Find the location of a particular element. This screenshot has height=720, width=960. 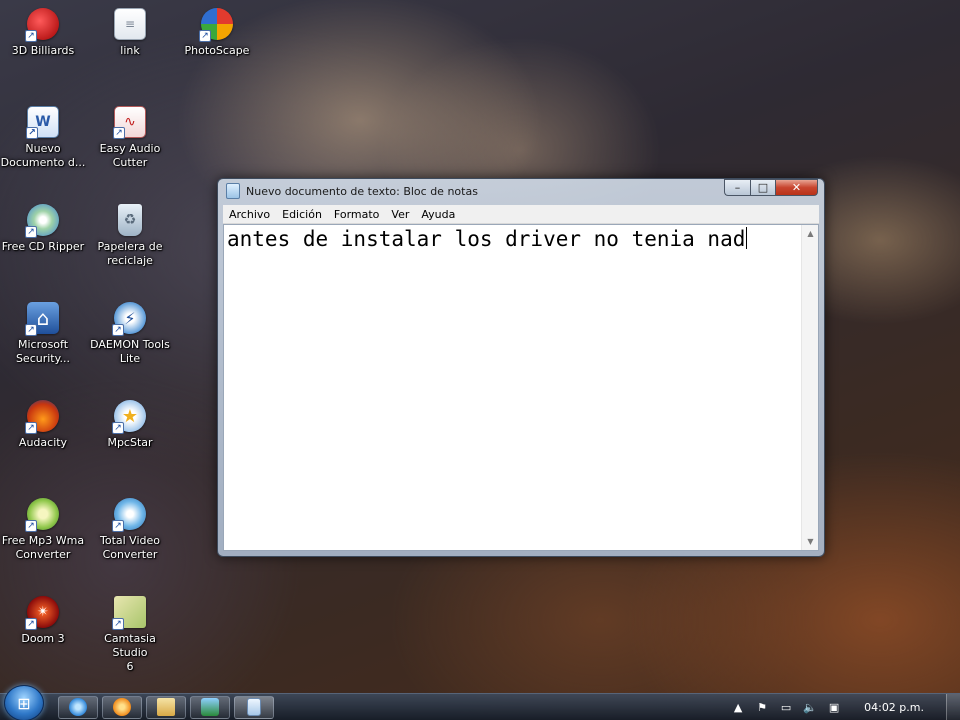

minimize-button: – is located at coordinates (737, 187).